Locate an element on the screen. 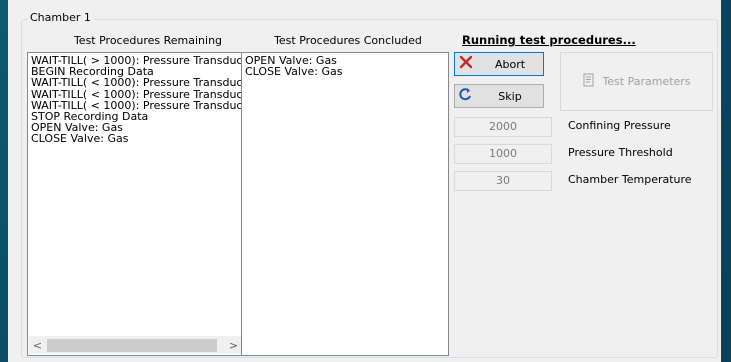 The image size is (731, 362). skip-button: Skip is located at coordinates (499, 96).